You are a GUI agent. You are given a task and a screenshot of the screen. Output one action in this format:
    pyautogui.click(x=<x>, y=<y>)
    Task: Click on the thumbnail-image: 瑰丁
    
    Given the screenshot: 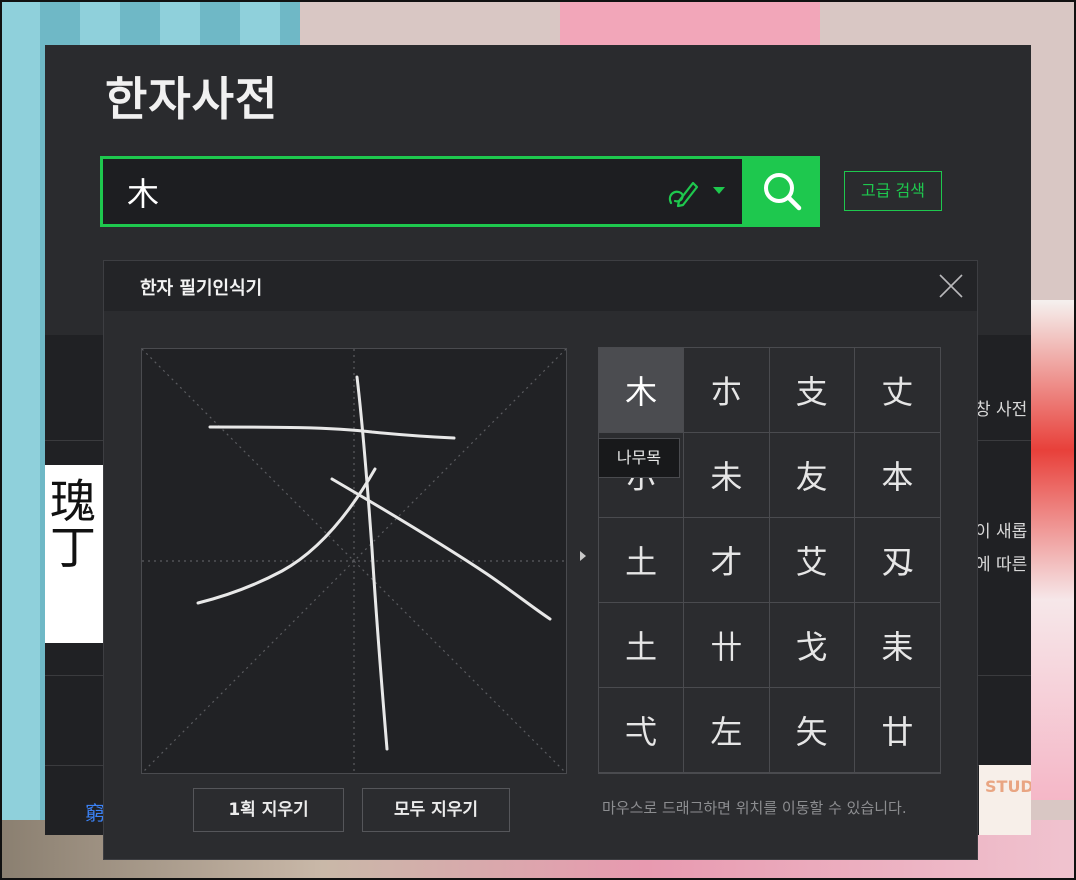 What is the action you would take?
    pyautogui.click(x=74, y=554)
    